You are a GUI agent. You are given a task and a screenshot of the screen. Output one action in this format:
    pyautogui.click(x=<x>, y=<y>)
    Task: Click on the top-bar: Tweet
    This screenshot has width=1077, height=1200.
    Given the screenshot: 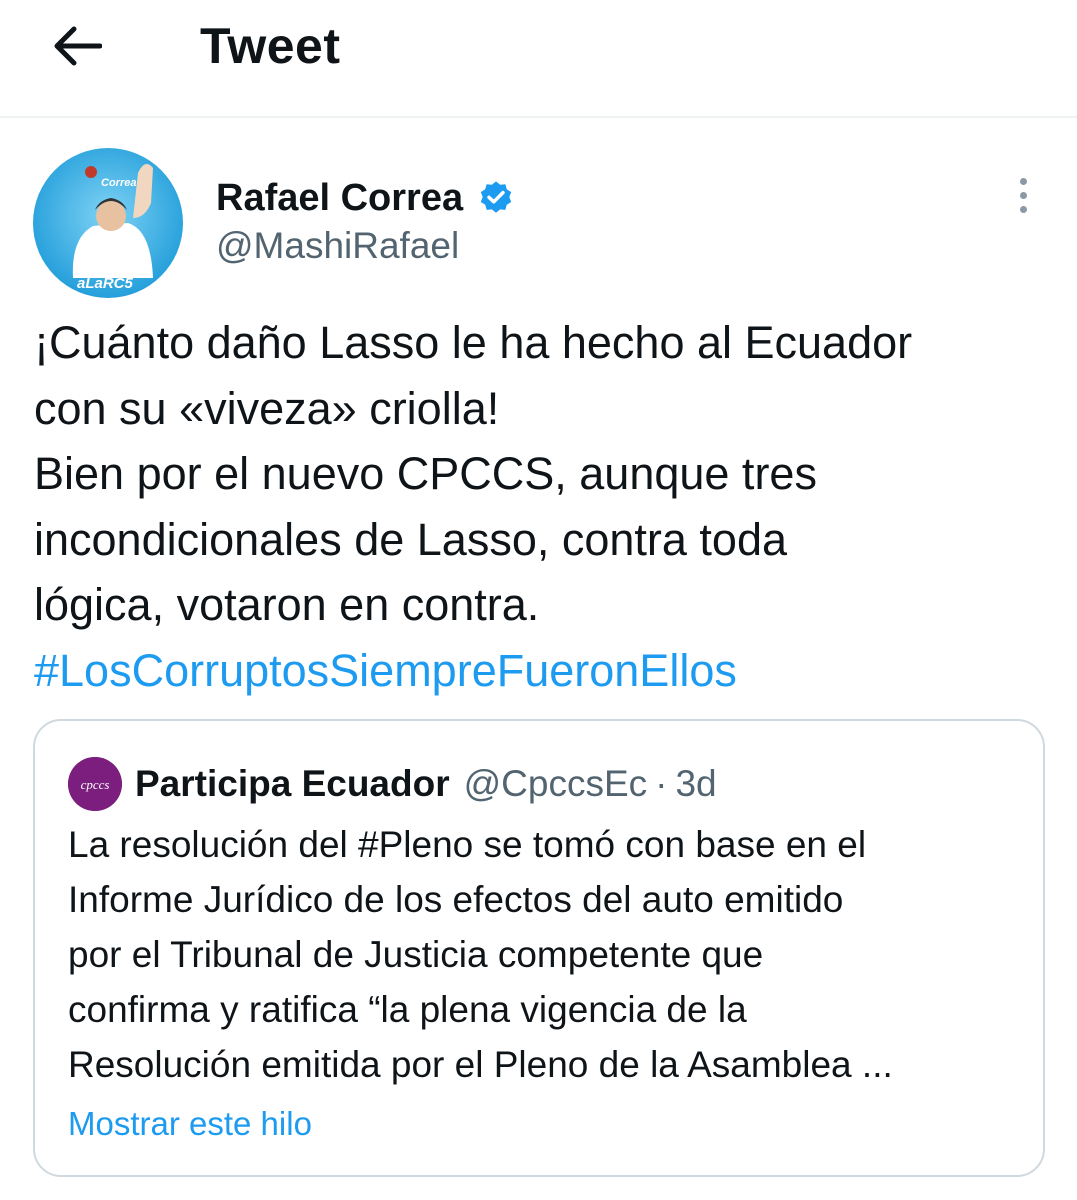 What is the action you would take?
    pyautogui.click(x=538, y=59)
    